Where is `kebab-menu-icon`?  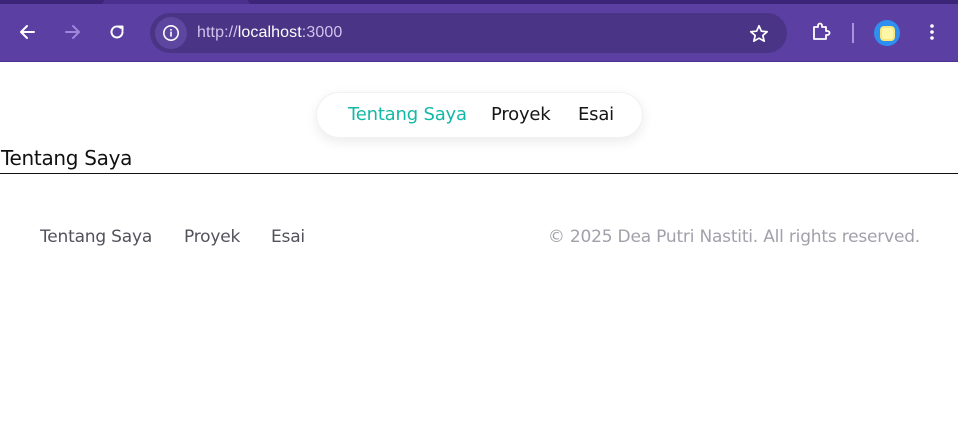
kebab-menu-icon is located at coordinates (932, 32).